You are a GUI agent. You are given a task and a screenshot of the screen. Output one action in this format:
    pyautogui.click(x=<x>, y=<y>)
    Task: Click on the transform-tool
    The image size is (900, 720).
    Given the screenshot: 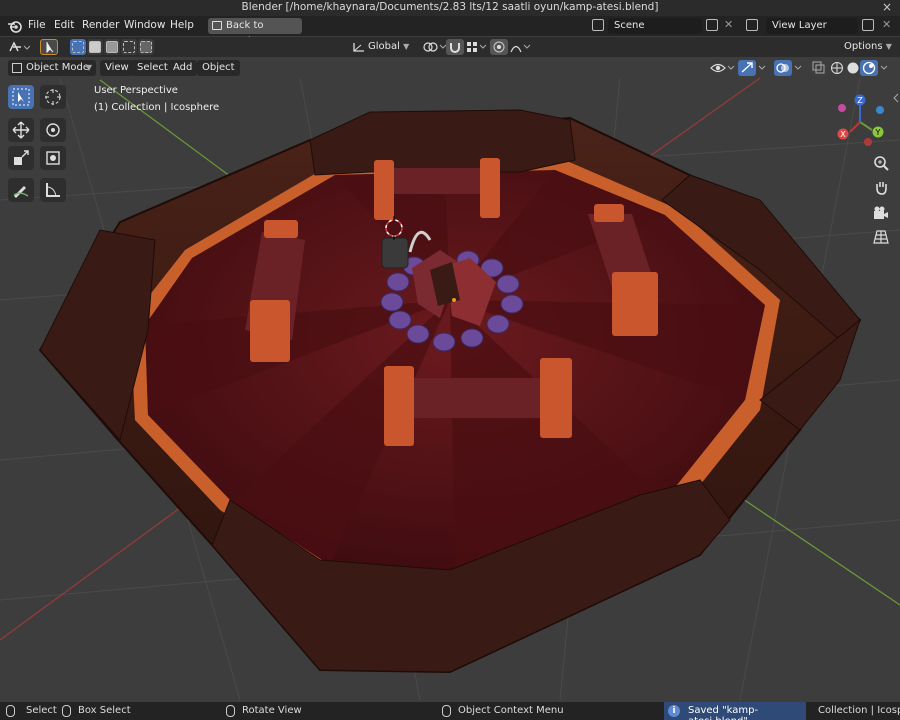 What is the action you would take?
    pyautogui.click(x=53, y=158)
    